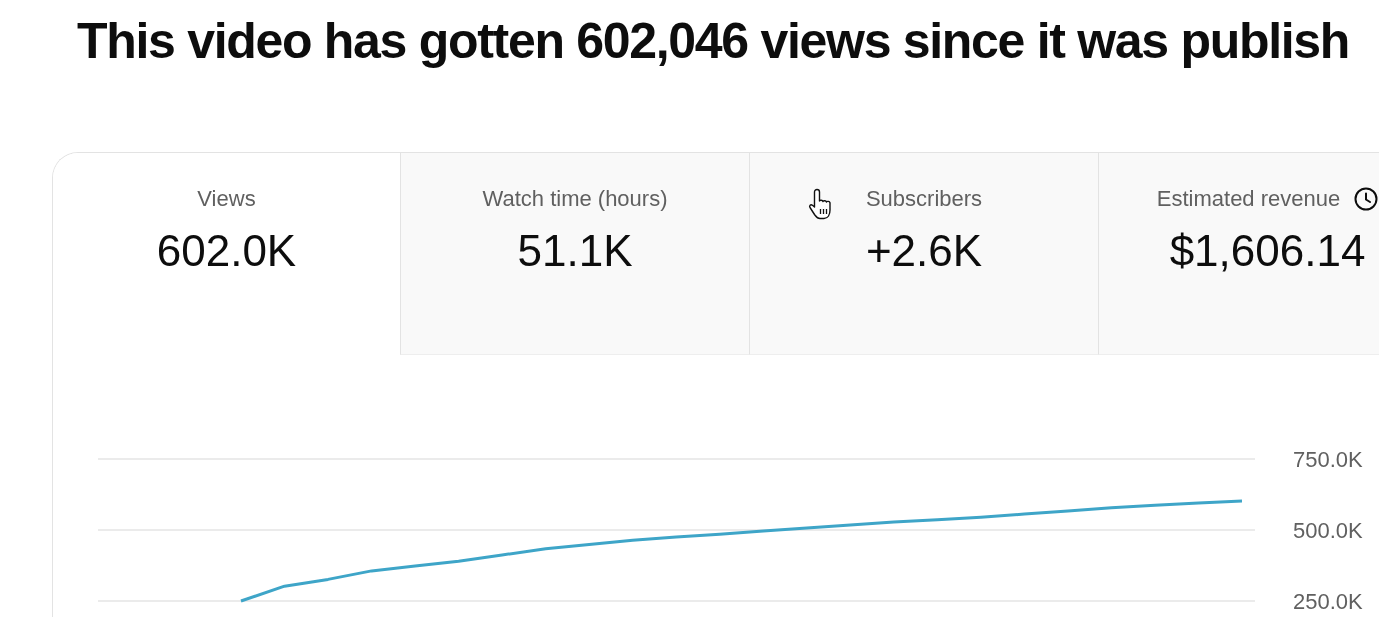 This screenshot has width=1379, height=617. What do you see at coordinates (821, 204) in the screenshot?
I see `hand-cursor-icon` at bounding box center [821, 204].